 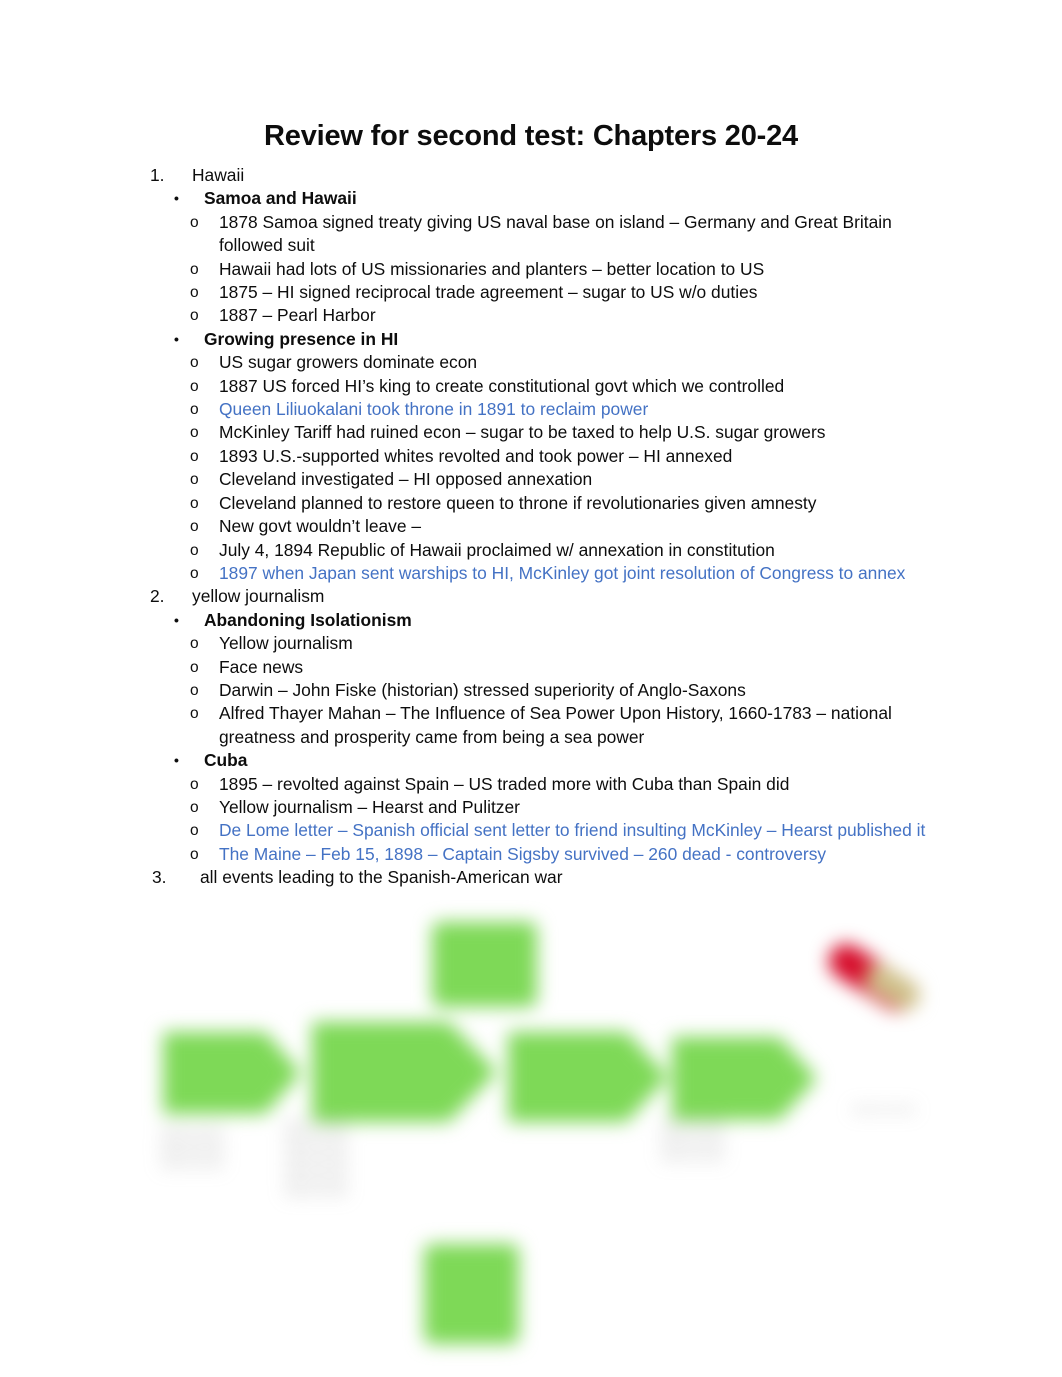 What do you see at coordinates (301, 338) in the screenshot?
I see `outline-text: Growing presence in HI` at bounding box center [301, 338].